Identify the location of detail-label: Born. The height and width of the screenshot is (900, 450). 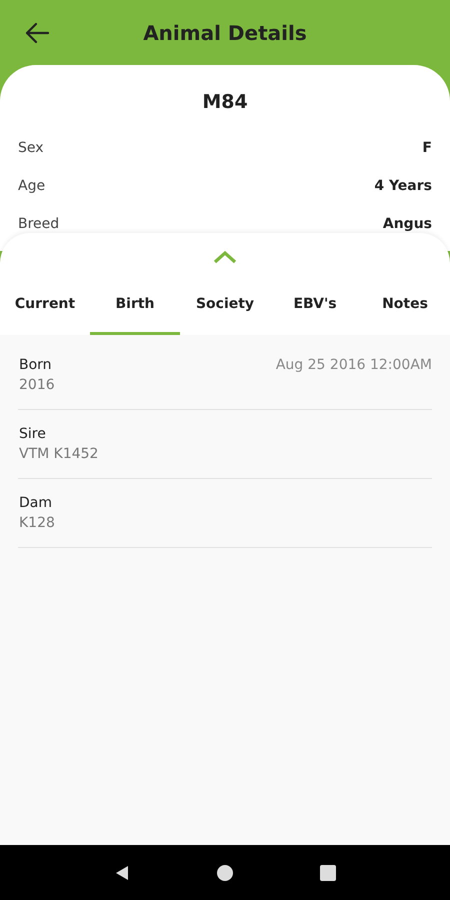
(36, 365).